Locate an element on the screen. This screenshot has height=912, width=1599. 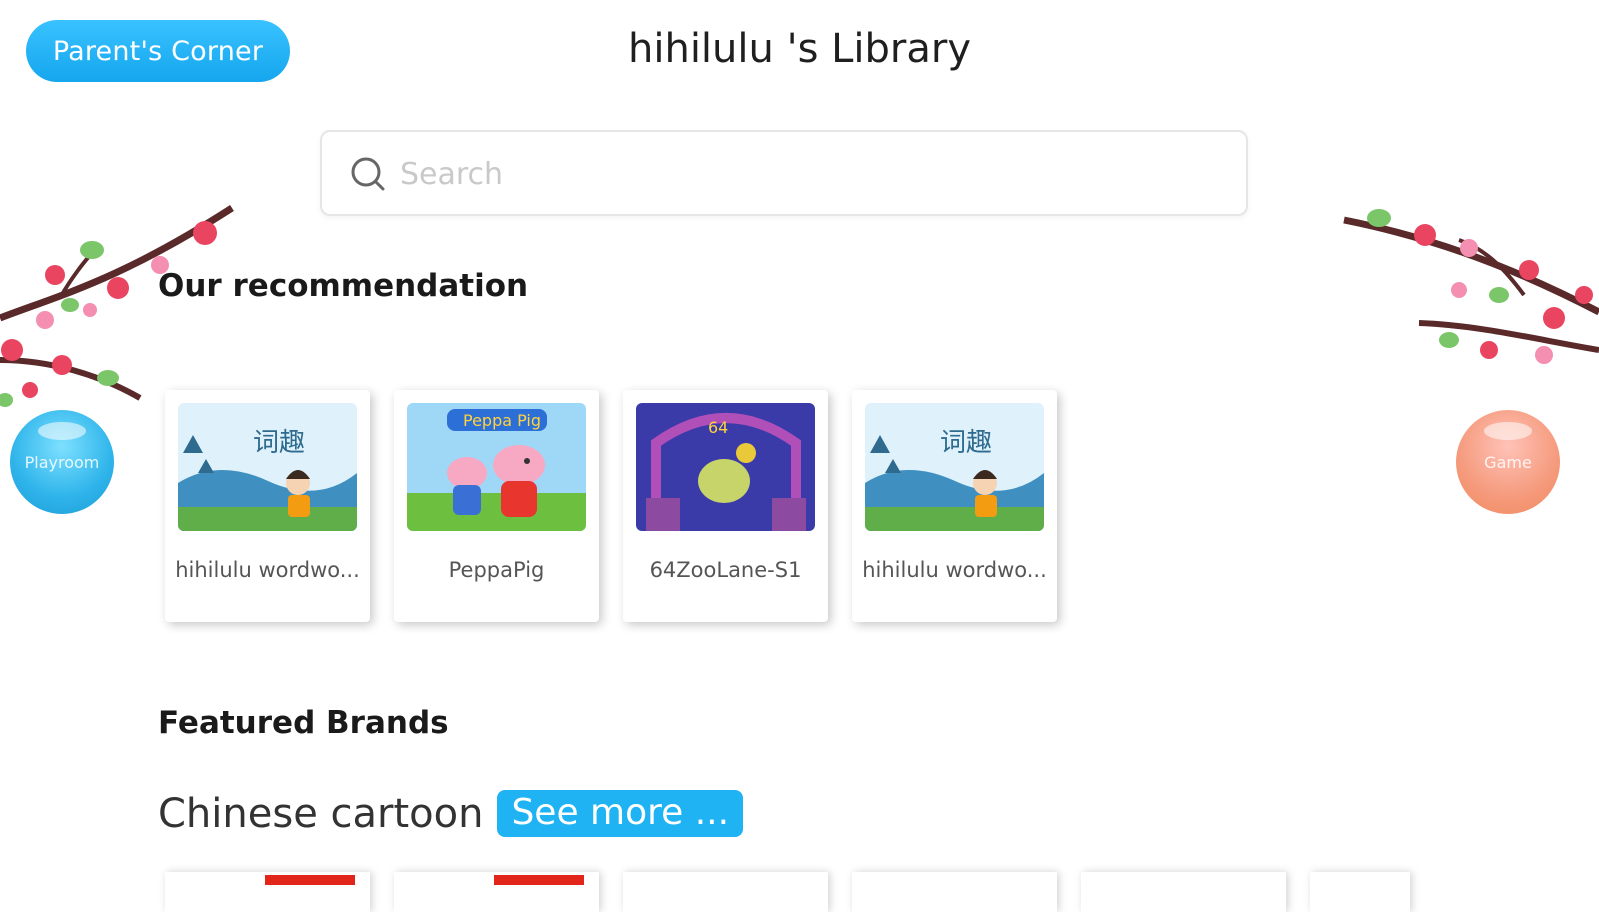
featured-card-row is located at coordinates (787, 892).